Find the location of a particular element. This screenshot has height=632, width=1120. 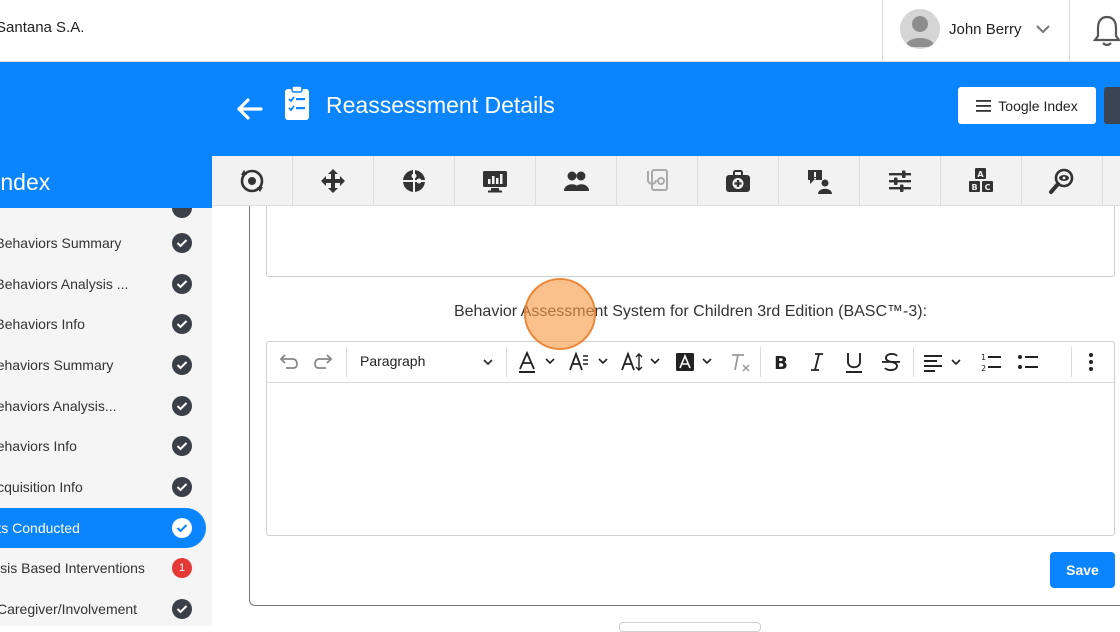

section-icon-toolbar: ABC is located at coordinates (666, 181).